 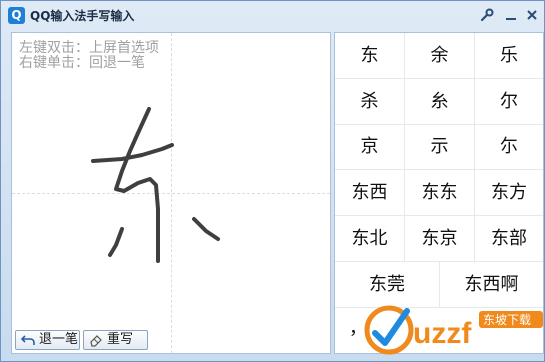 What do you see at coordinates (120, 339) in the screenshot?
I see `rewrite-label: 重写` at bounding box center [120, 339].